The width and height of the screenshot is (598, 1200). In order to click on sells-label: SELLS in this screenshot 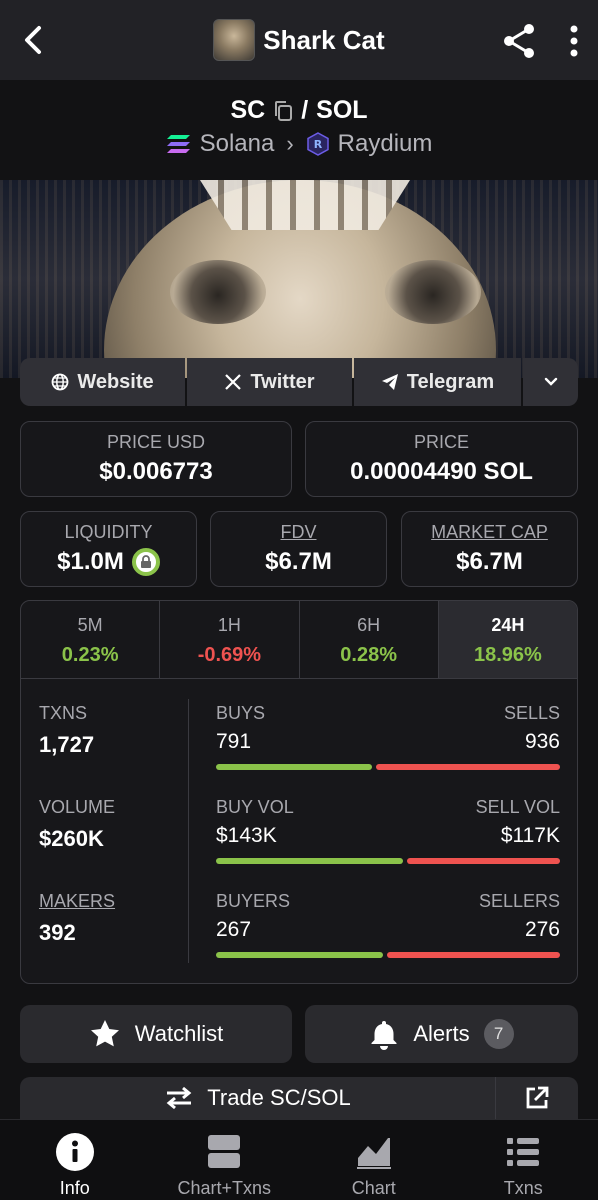, I will do `click(531, 713)`.